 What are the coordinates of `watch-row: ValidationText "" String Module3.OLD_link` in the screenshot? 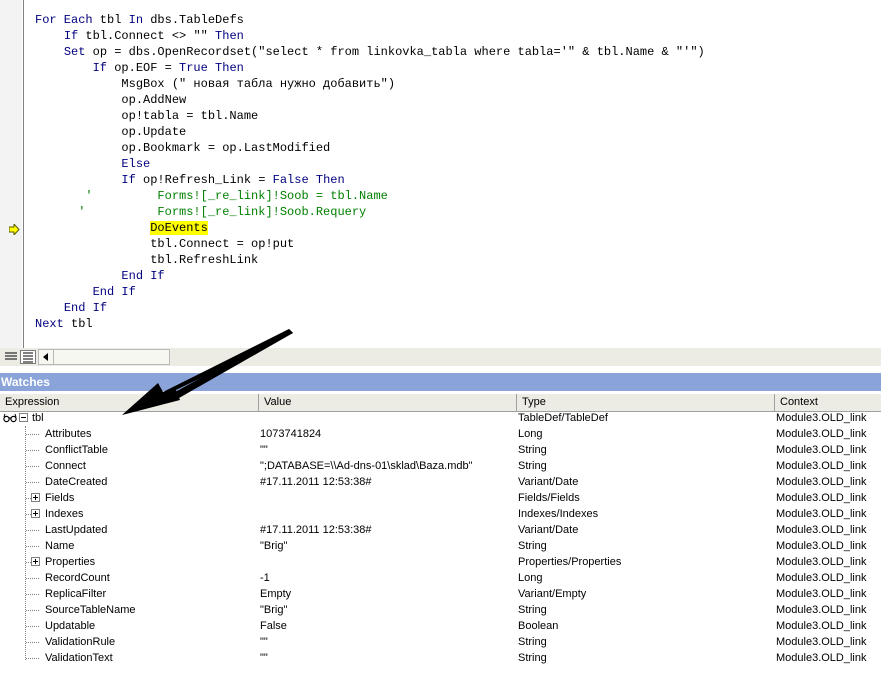 It's located at (440, 658).